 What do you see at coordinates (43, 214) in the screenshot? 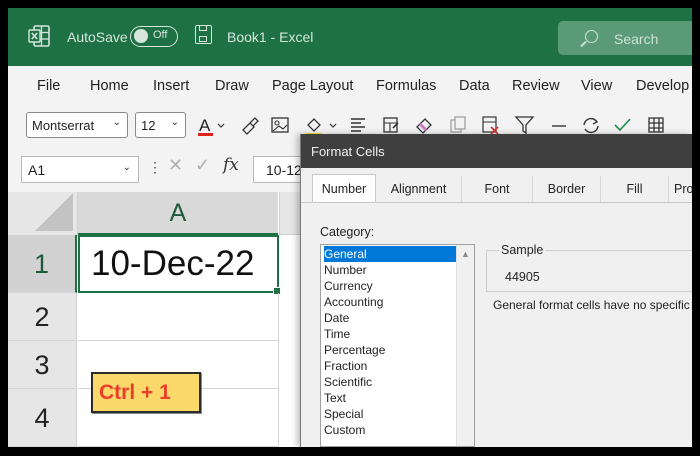
I see `select-all-corner` at bounding box center [43, 214].